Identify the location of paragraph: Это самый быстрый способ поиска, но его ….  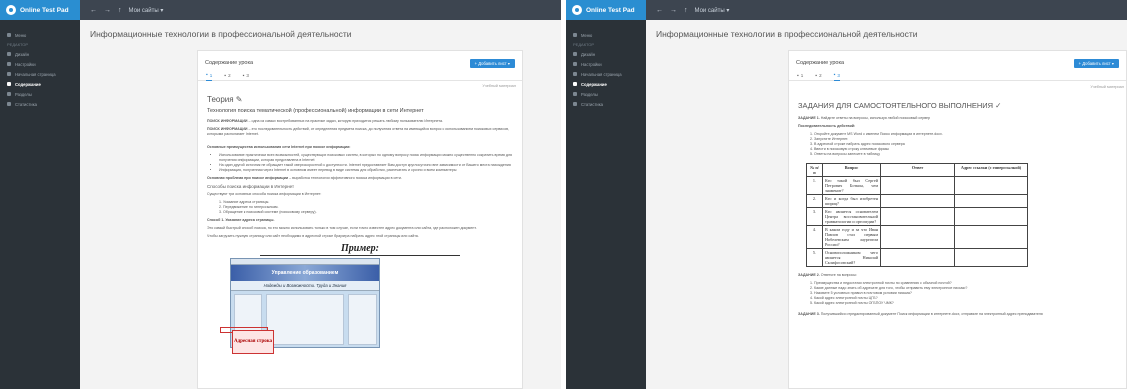
(342, 228).